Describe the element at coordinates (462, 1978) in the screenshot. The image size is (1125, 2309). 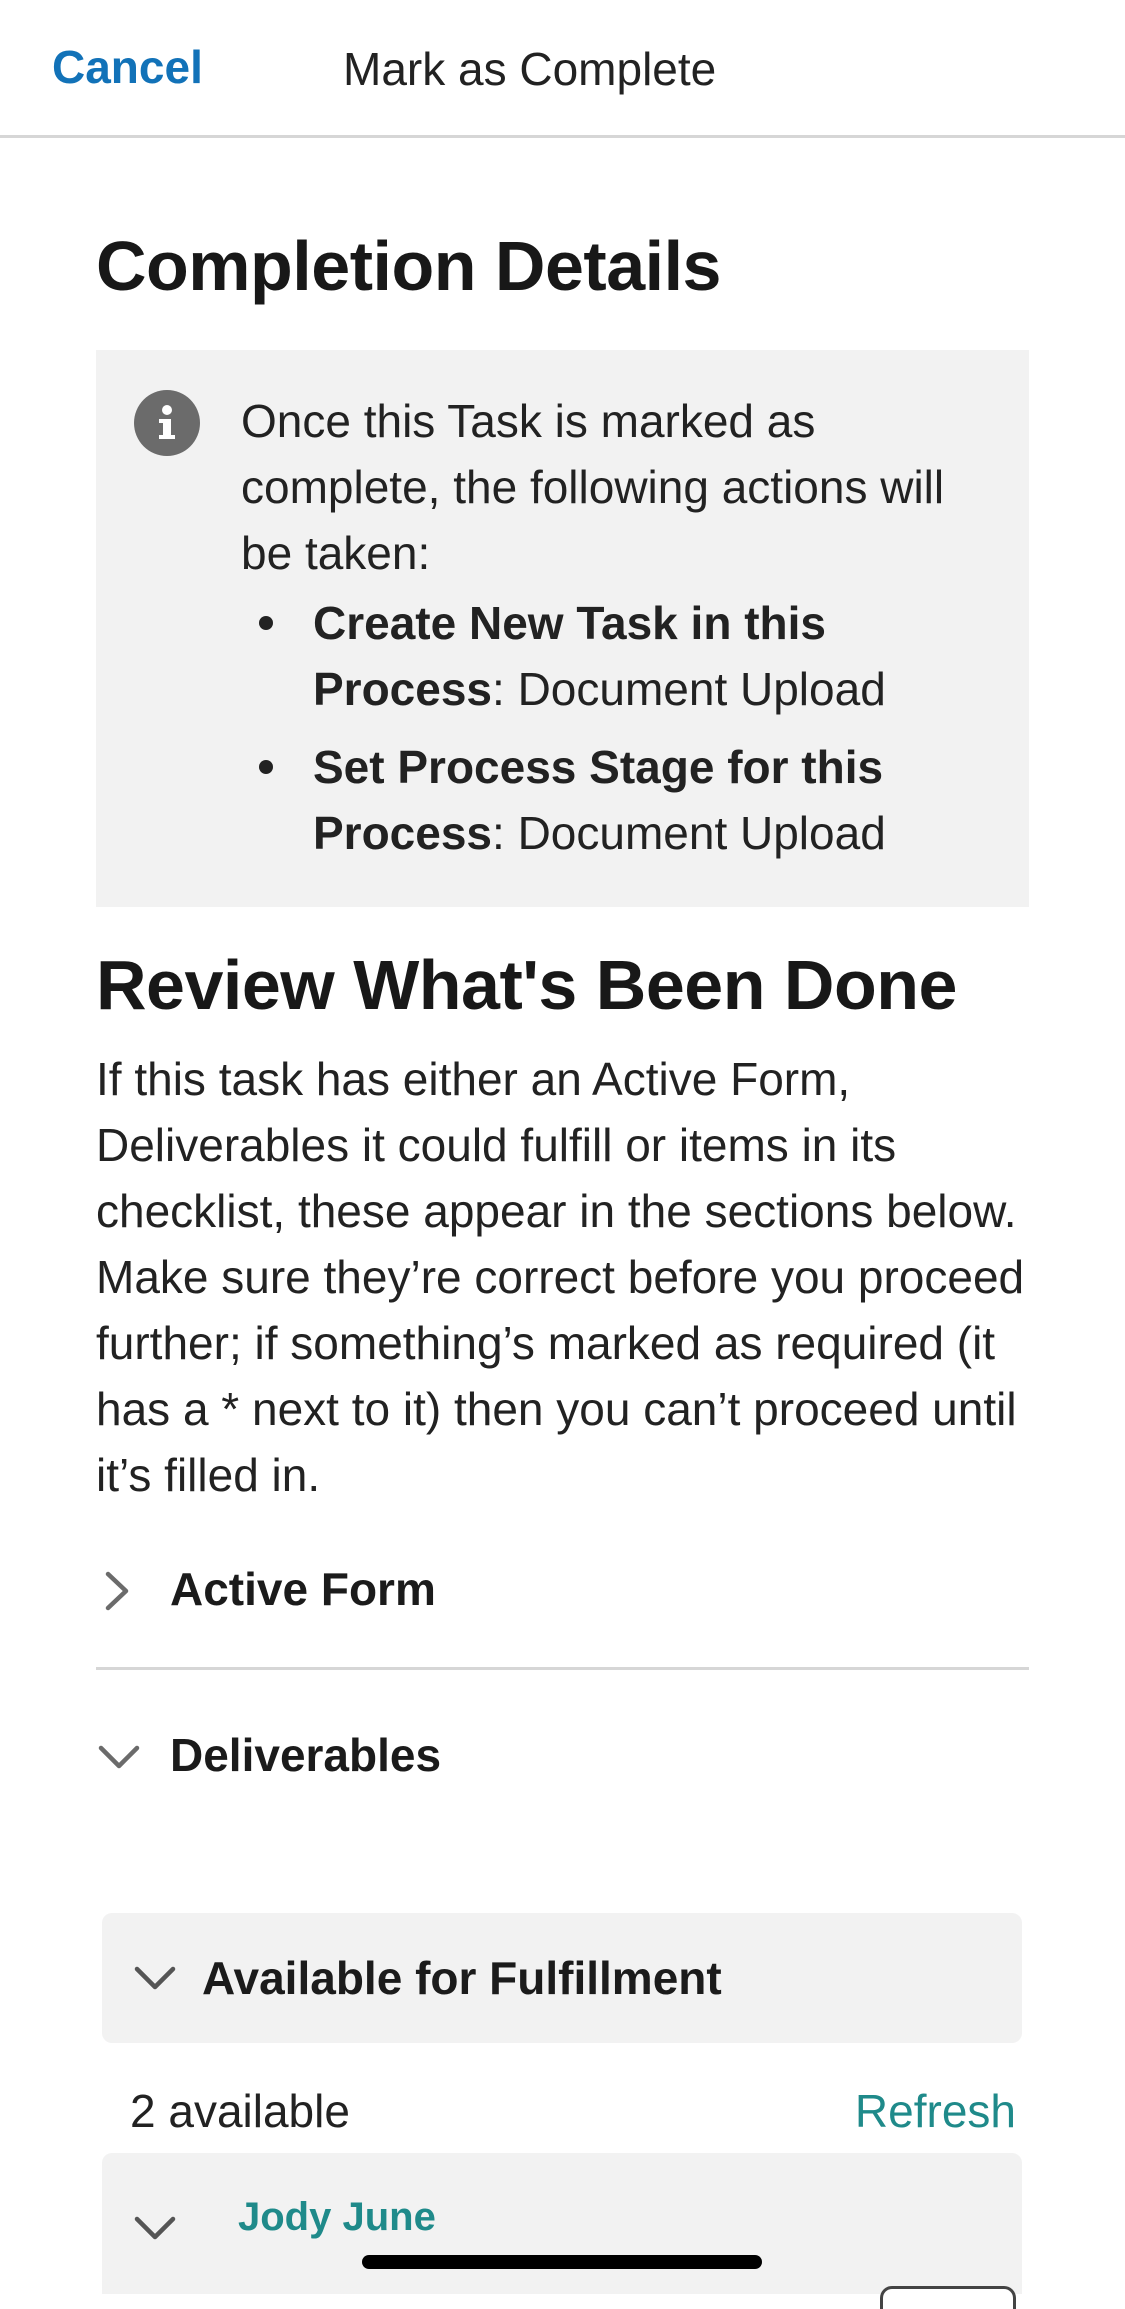
I see `available-for-fulfillment-label: Available for Fulfillment` at that location.